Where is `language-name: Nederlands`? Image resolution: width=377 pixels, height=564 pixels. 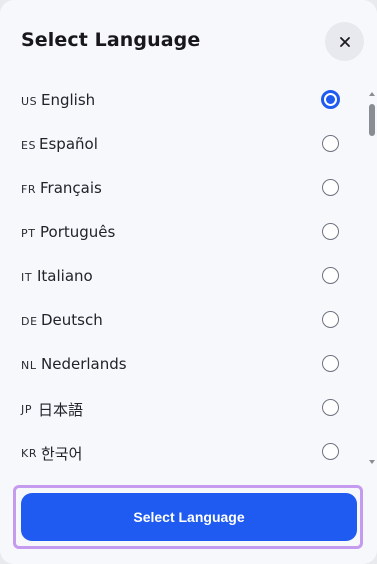 language-name: Nederlands is located at coordinates (84, 364).